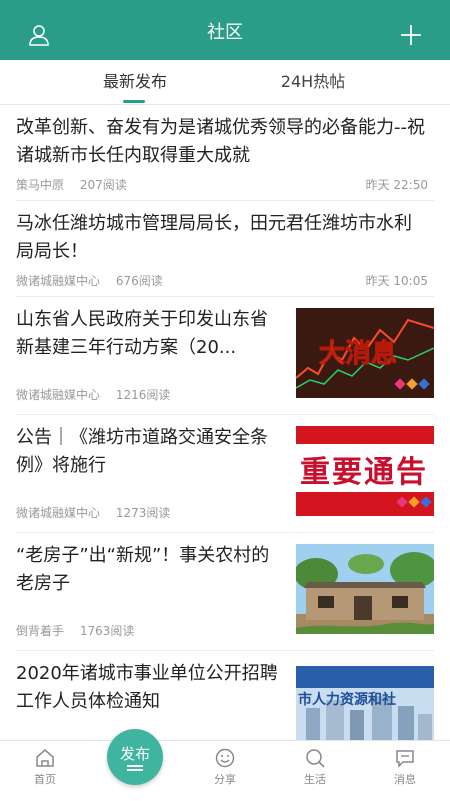  Describe the element at coordinates (225, 758) in the screenshot. I see `smile-icon` at that location.